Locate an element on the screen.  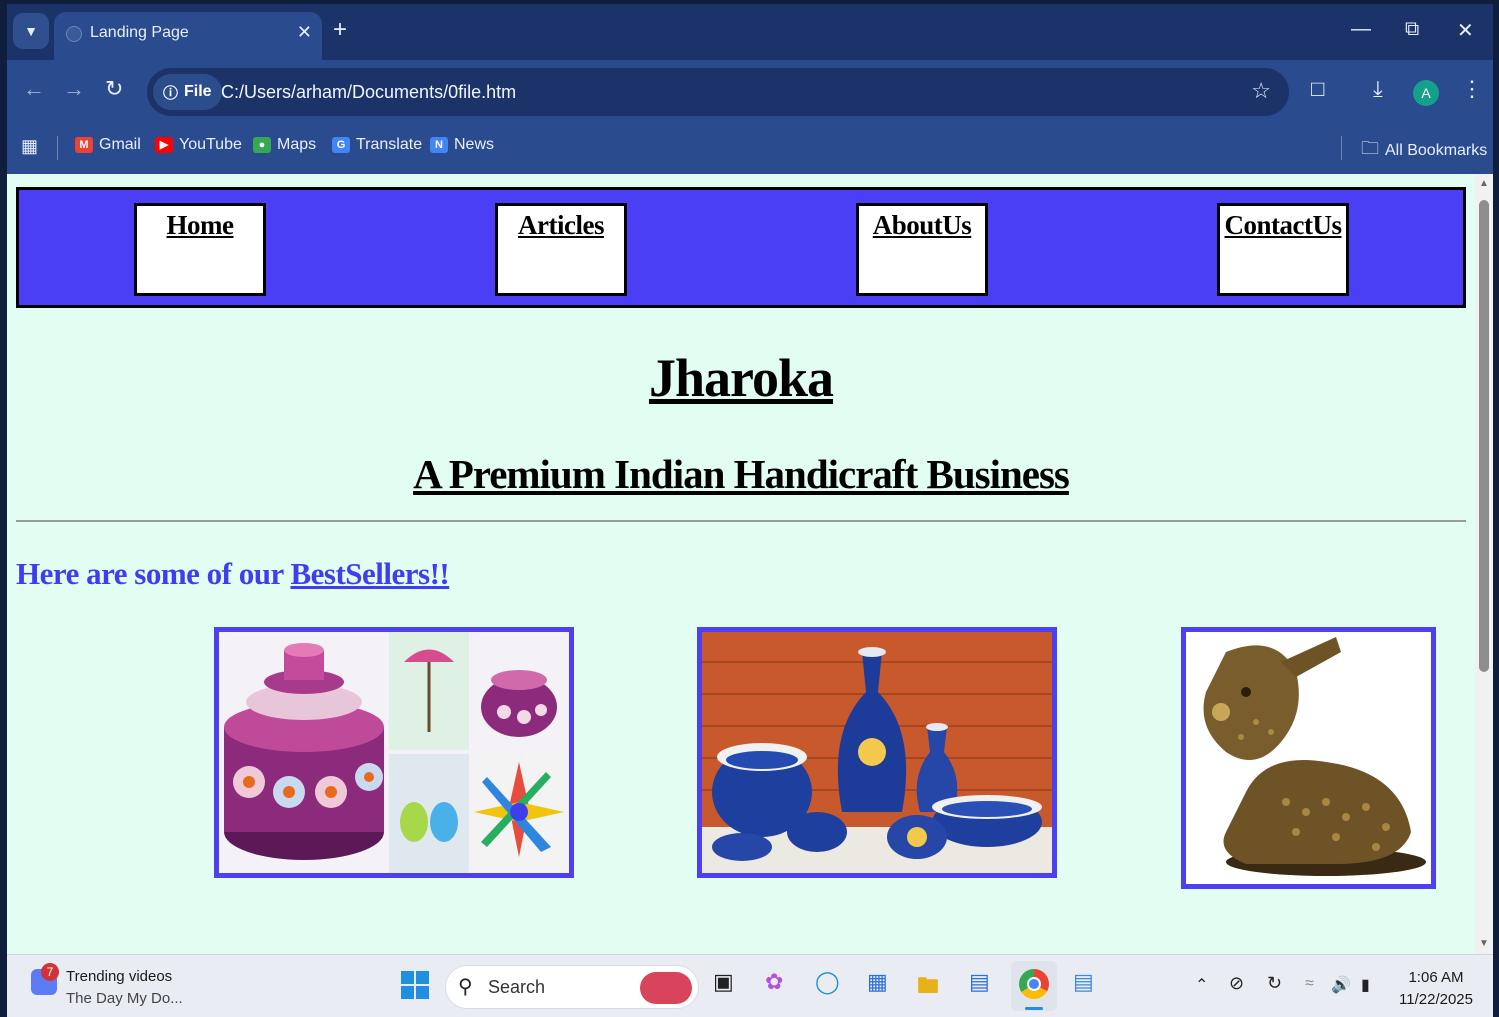
scroll-down-arrow-icon: ▼ is located at coordinates (1484, 943).